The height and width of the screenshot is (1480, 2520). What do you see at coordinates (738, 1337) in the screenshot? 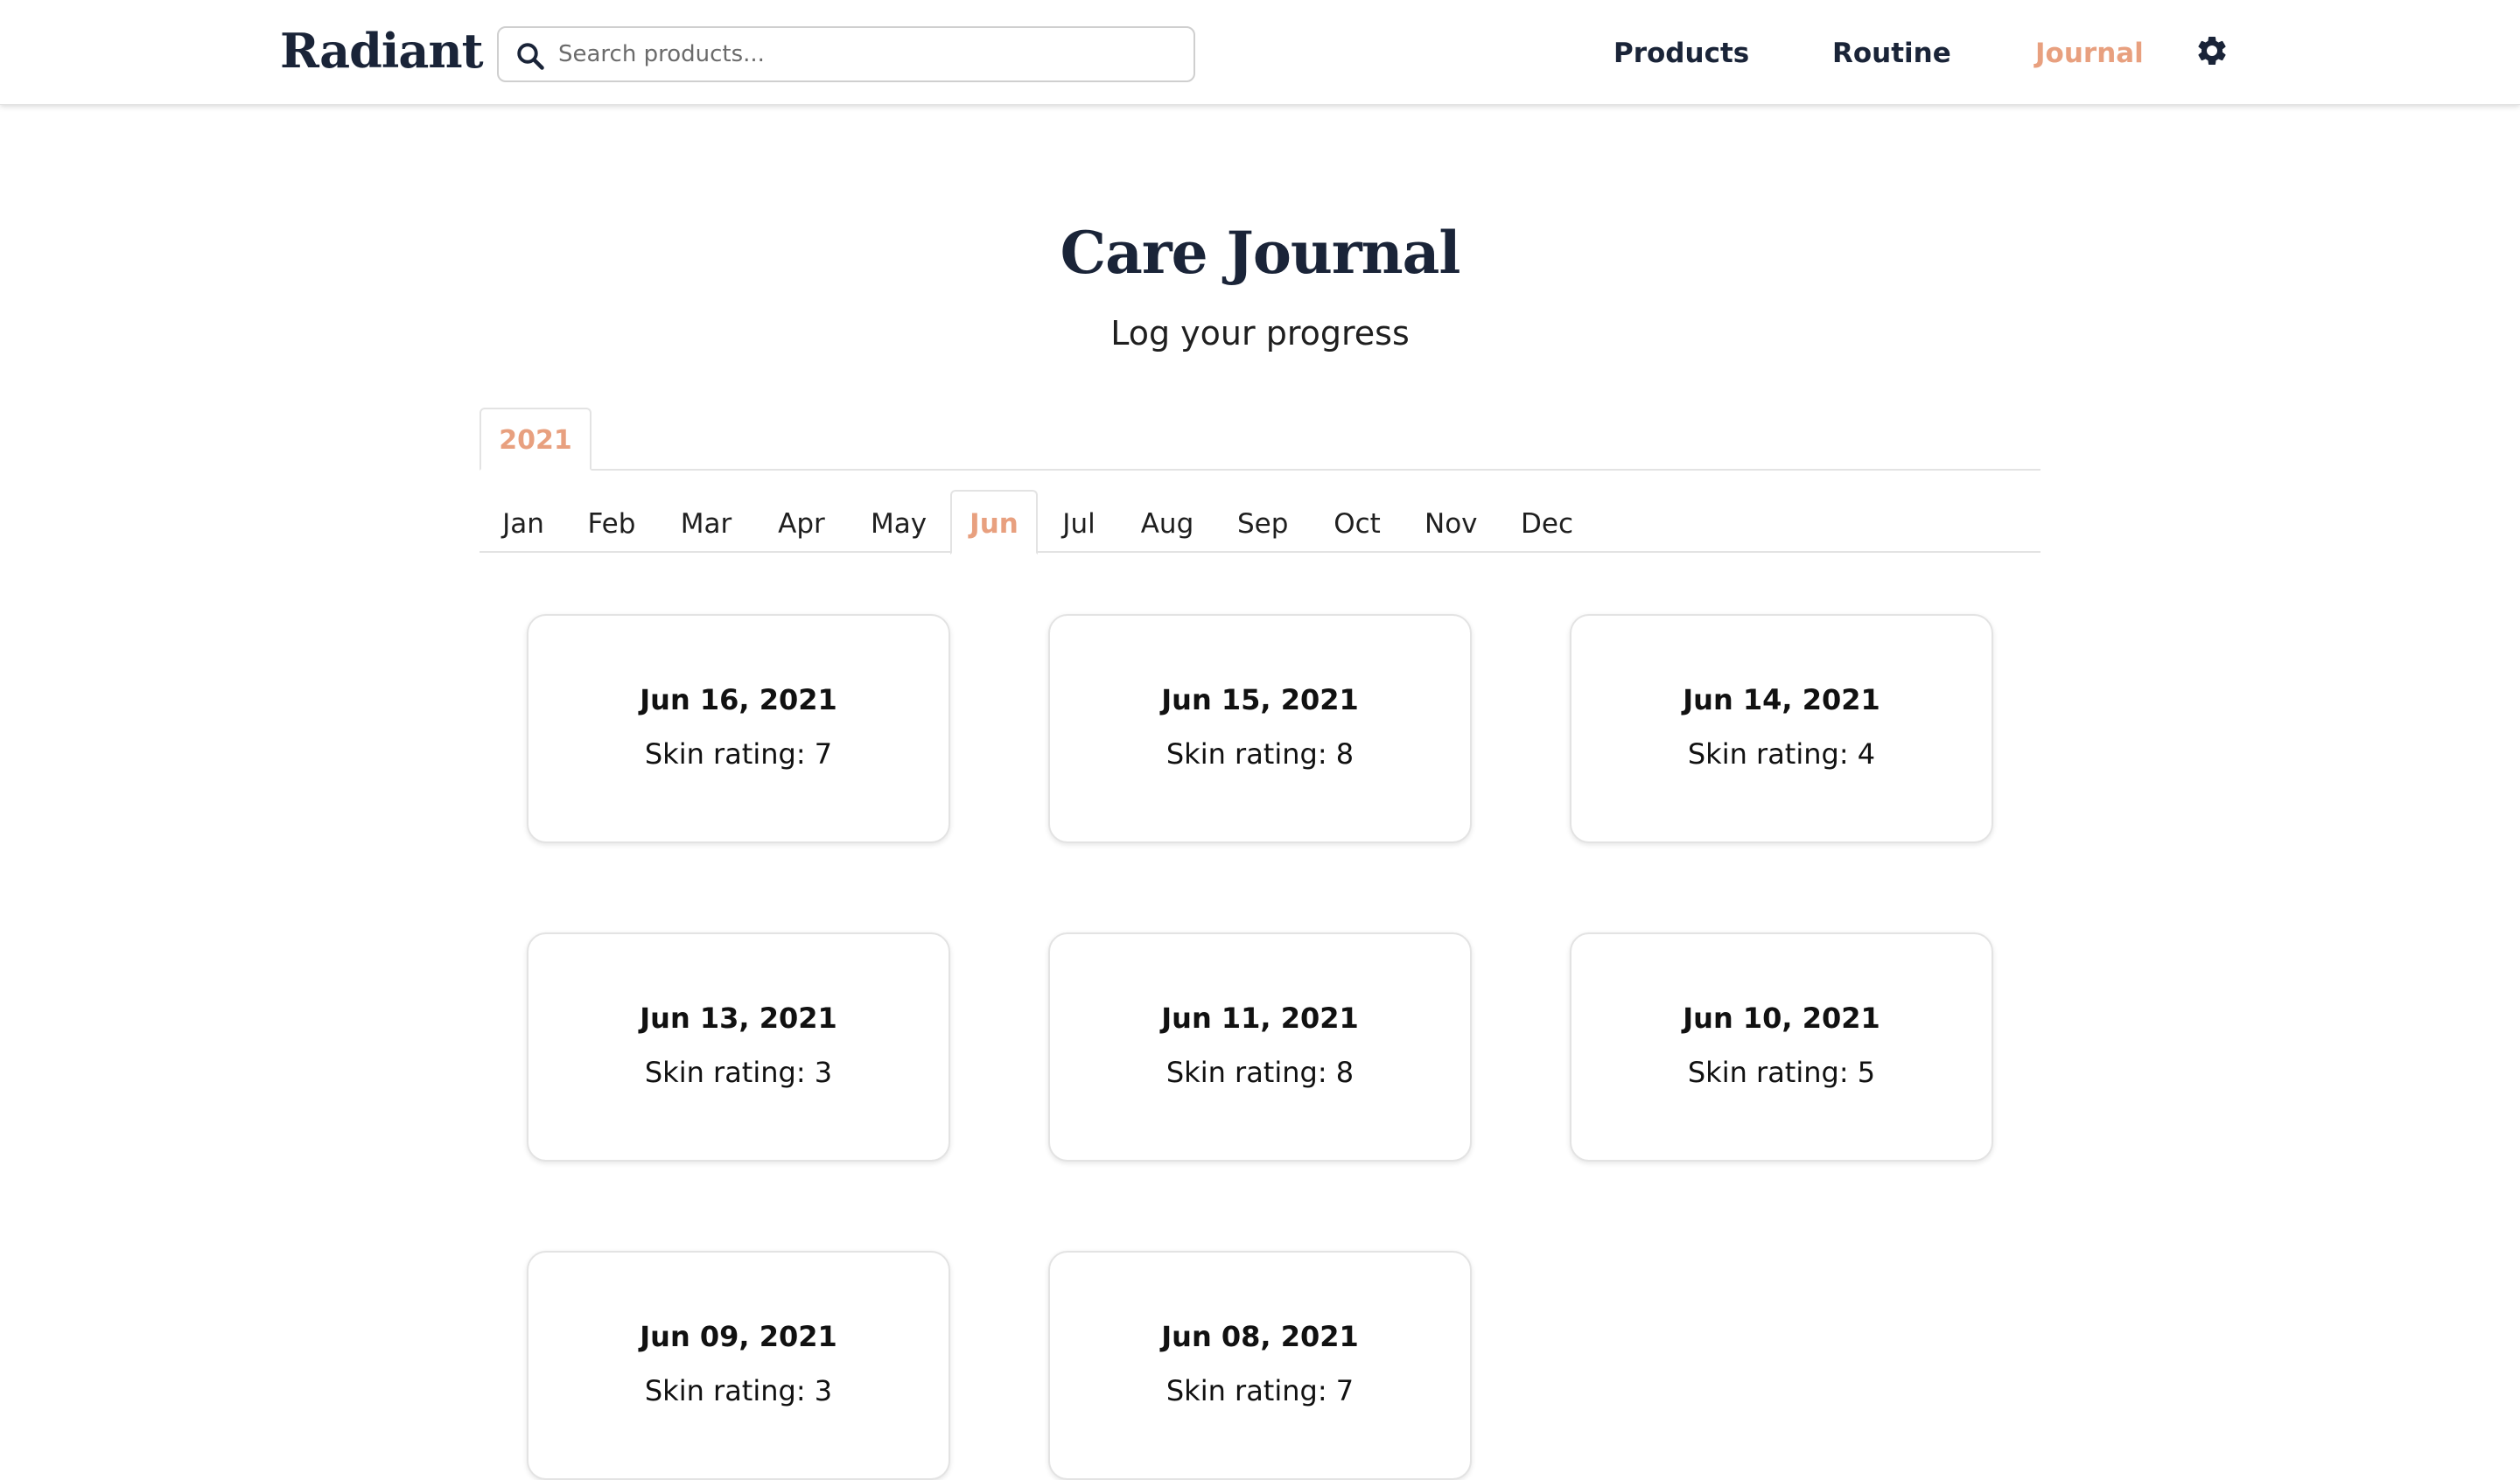
I see `entry-date: Jun 09, 2021` at bounding box center [738, 1337].